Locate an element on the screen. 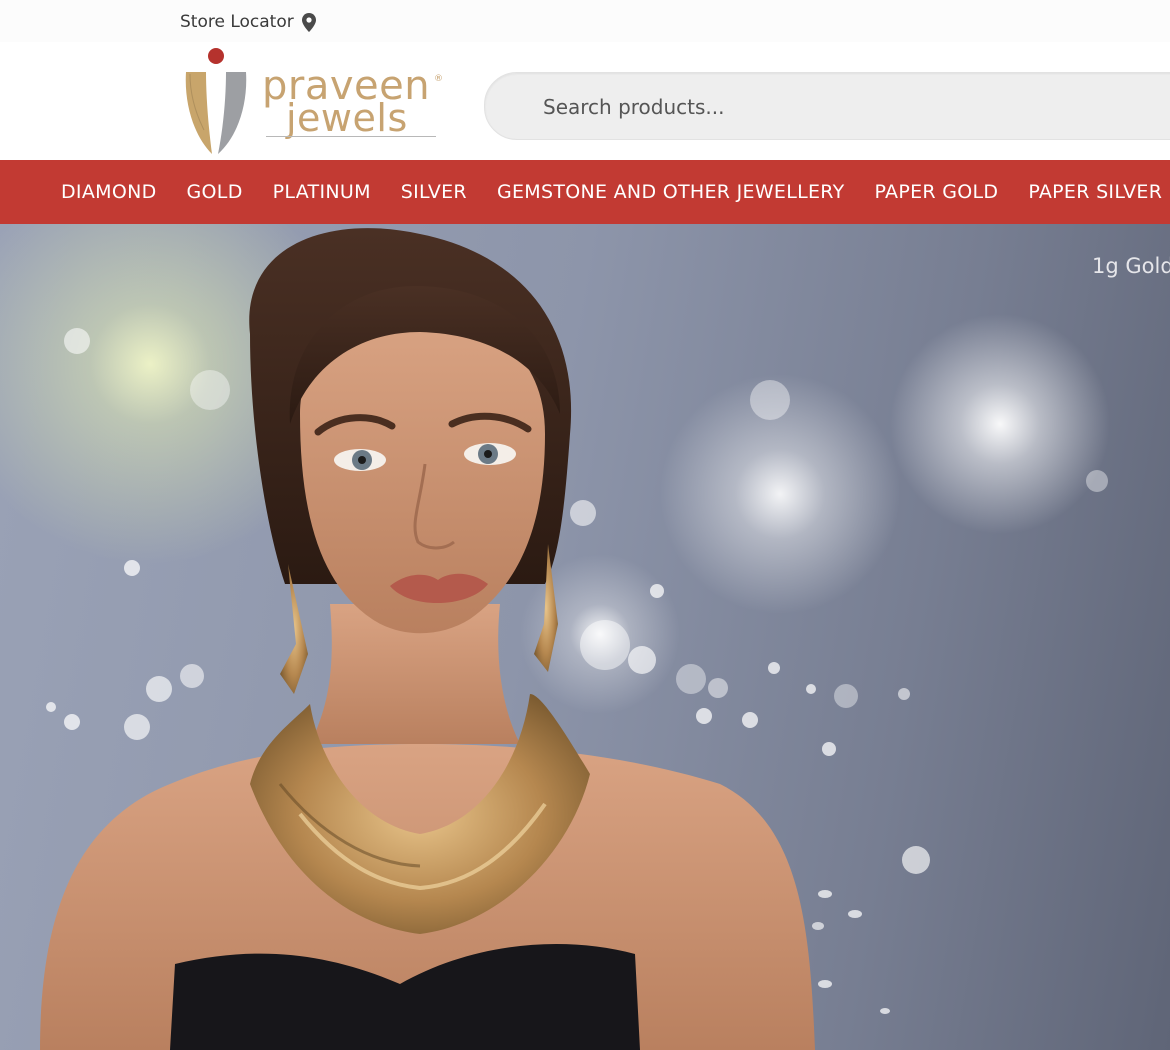 This screenshot has width=1170, height=1050. logo-wordmark-line2: jewels is located at coordinates (347, 118).